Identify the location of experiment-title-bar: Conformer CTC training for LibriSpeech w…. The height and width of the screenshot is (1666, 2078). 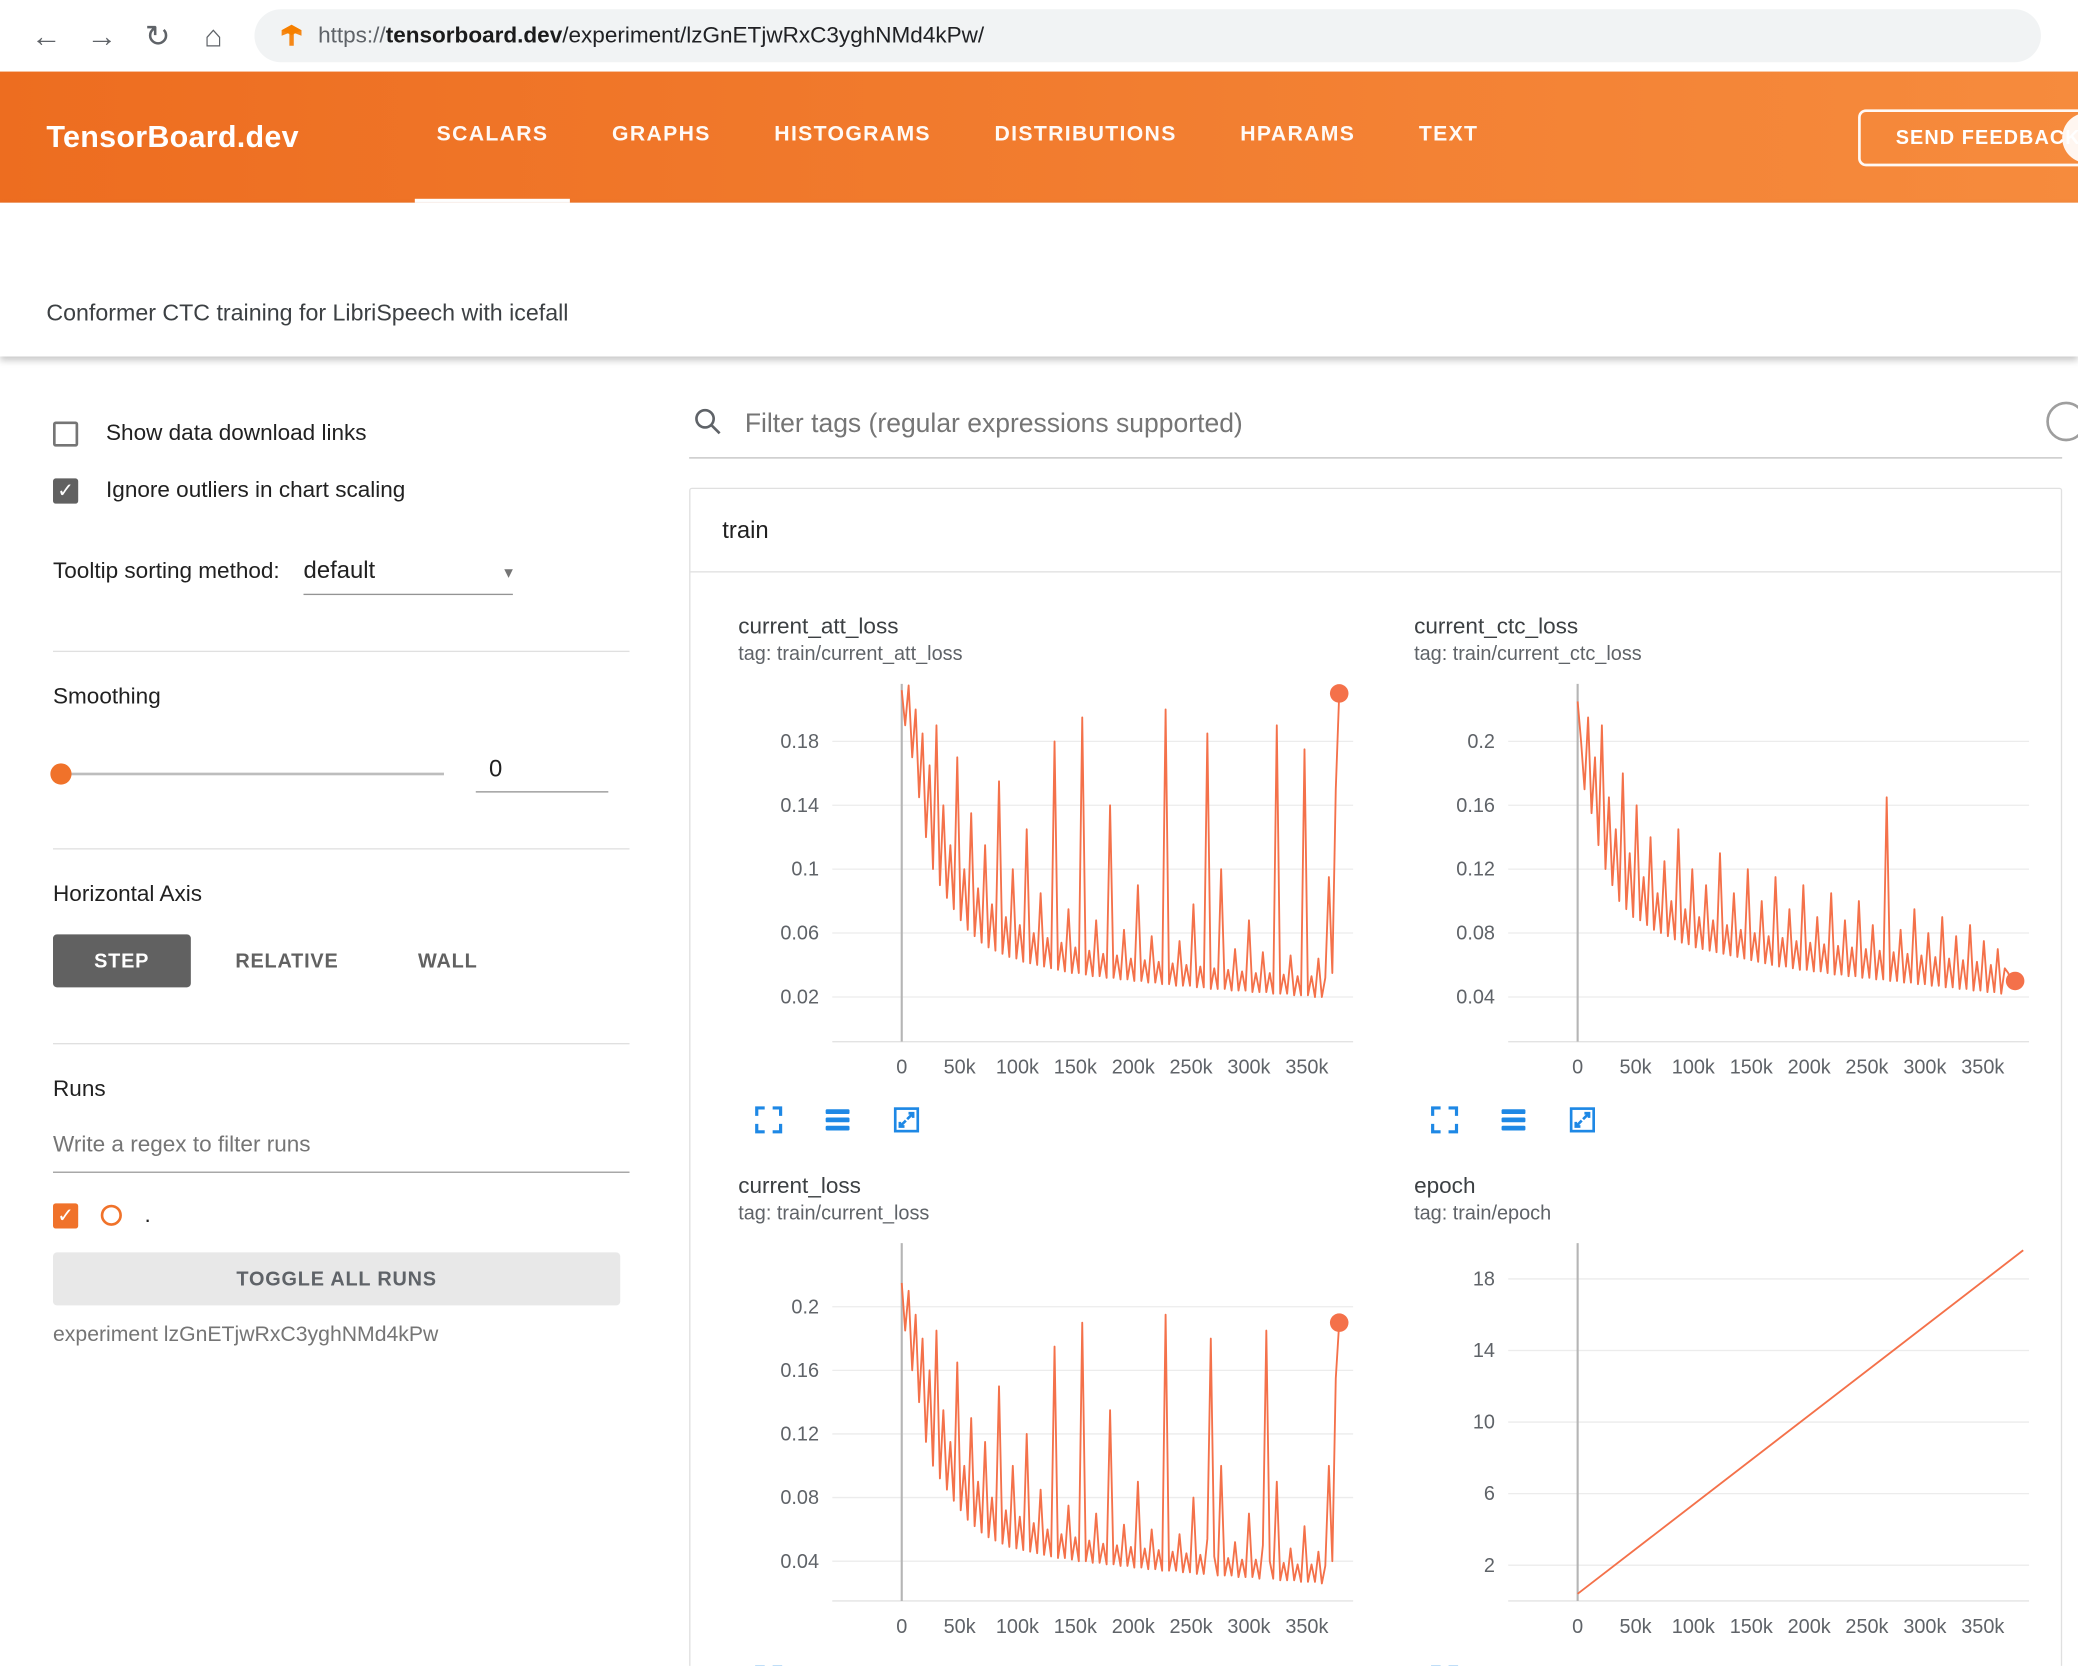
(1039, 279).